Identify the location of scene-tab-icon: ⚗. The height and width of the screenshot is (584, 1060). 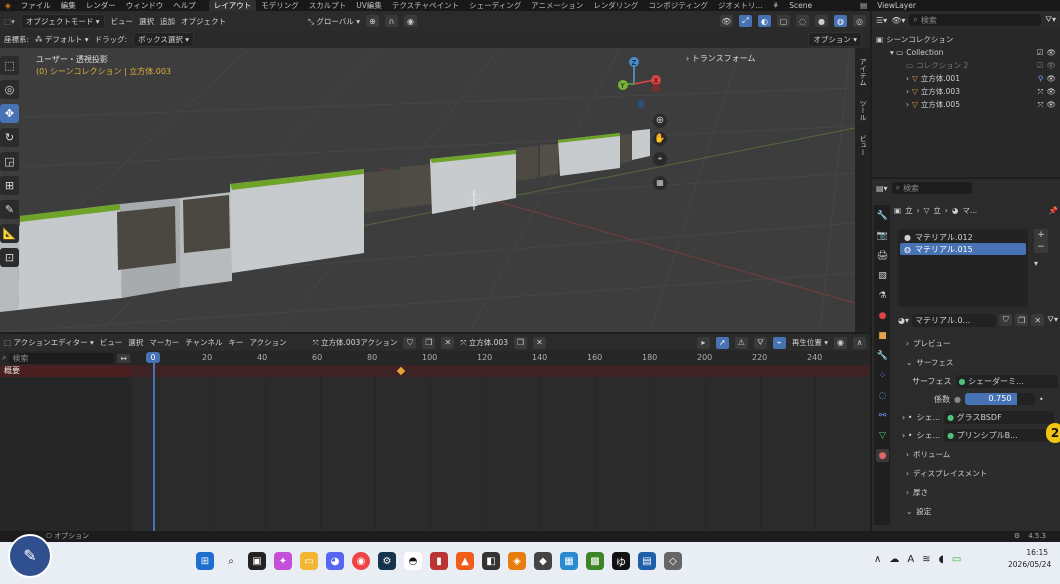
(882, 295).